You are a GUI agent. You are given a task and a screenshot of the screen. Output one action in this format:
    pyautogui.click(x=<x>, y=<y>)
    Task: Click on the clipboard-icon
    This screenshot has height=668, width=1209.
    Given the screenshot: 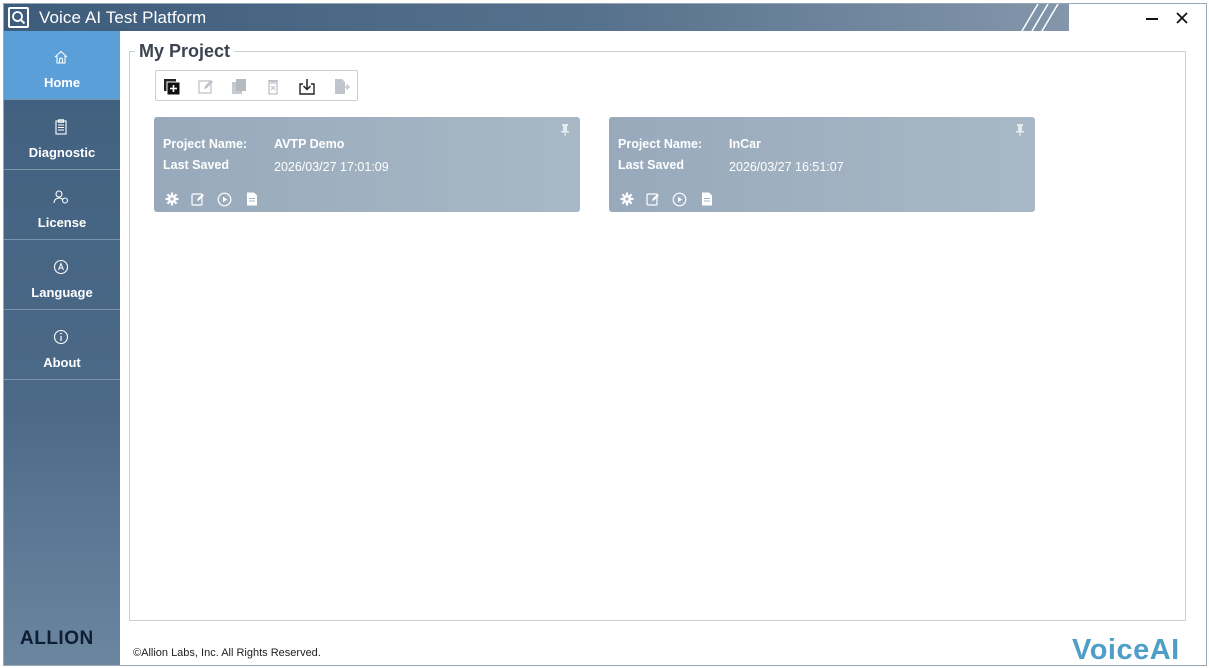 What is the action you would take?
    pyautogui.click(x=61, y=127)
    